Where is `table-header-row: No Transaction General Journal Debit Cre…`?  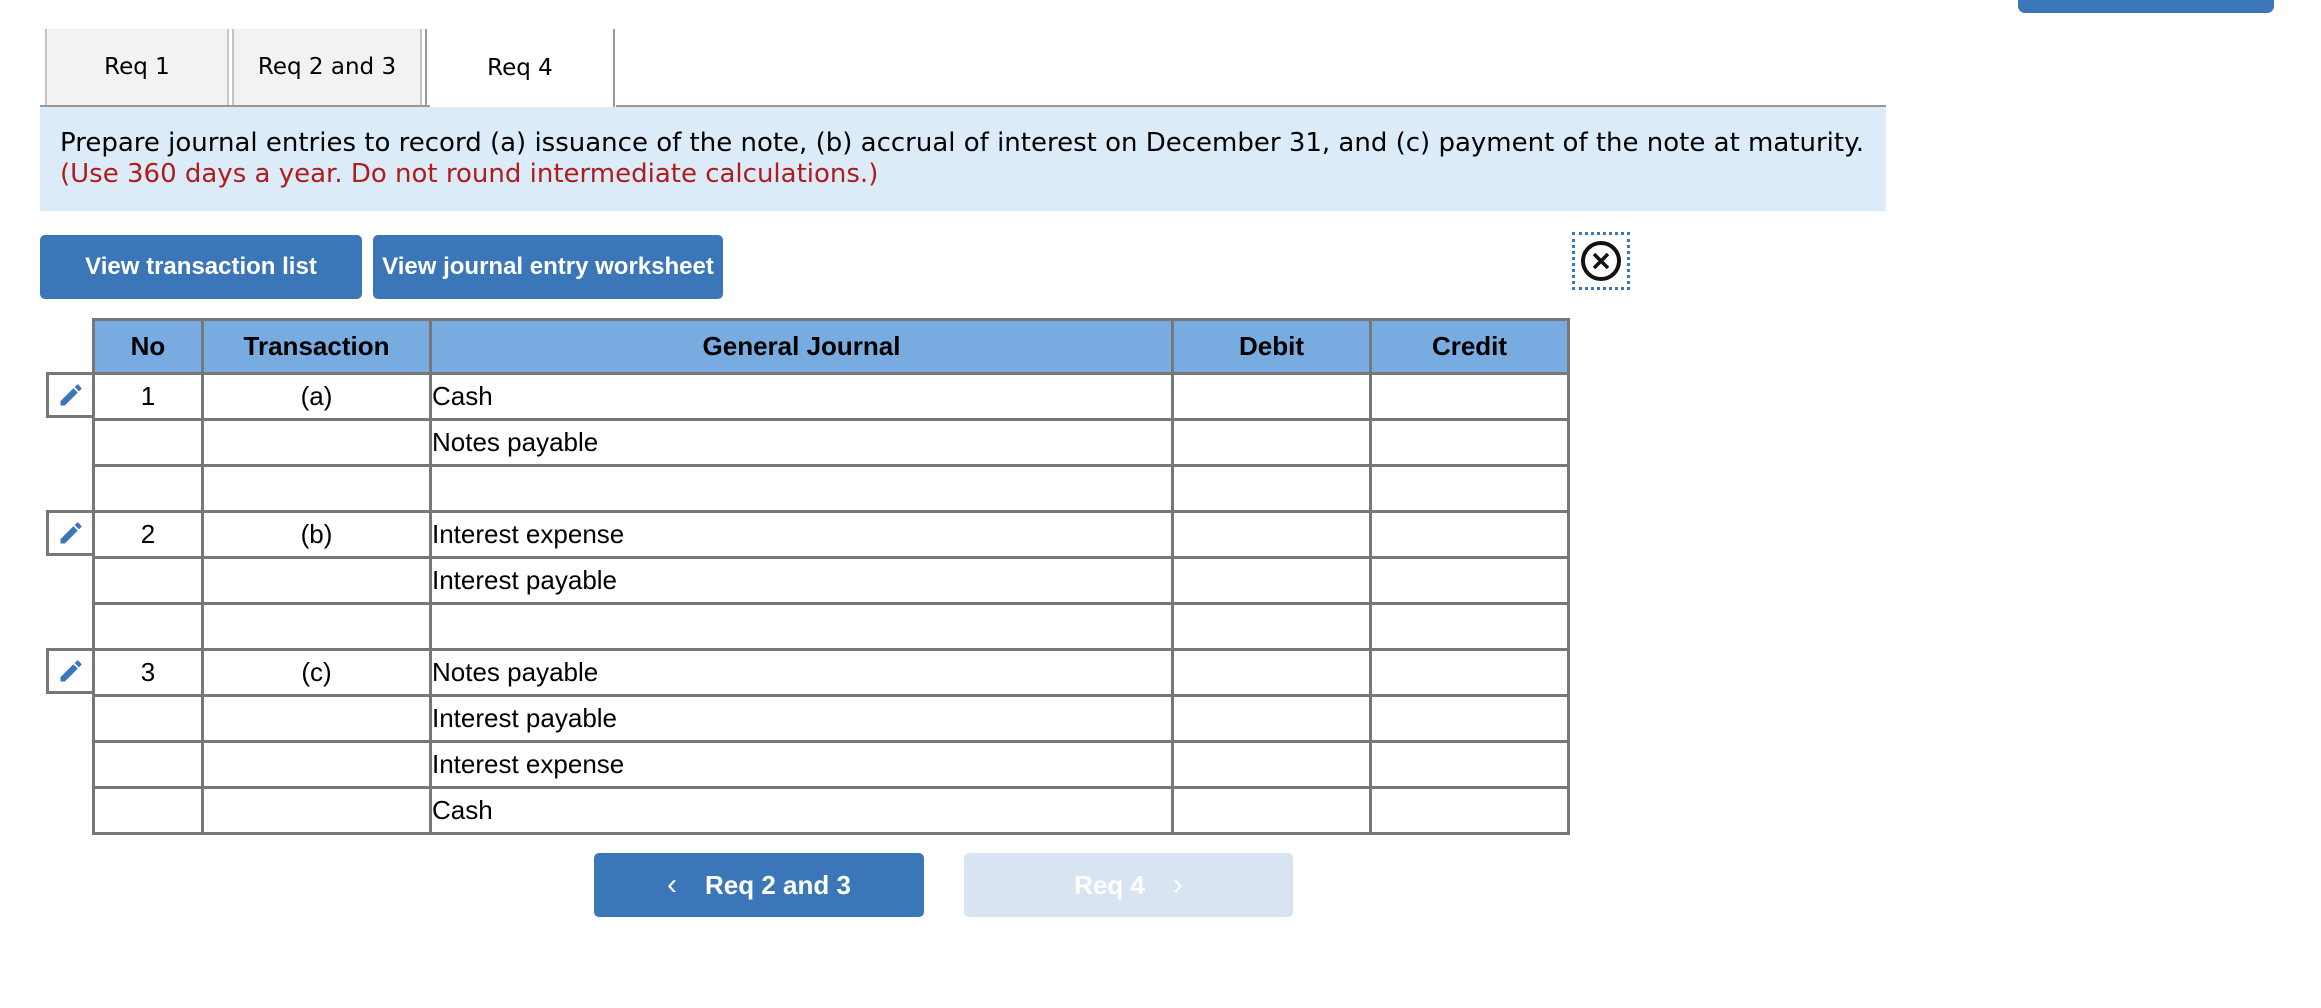
table-header-row: No Transaction General Journal Debit Cre… is located at coordinates (831, 346).